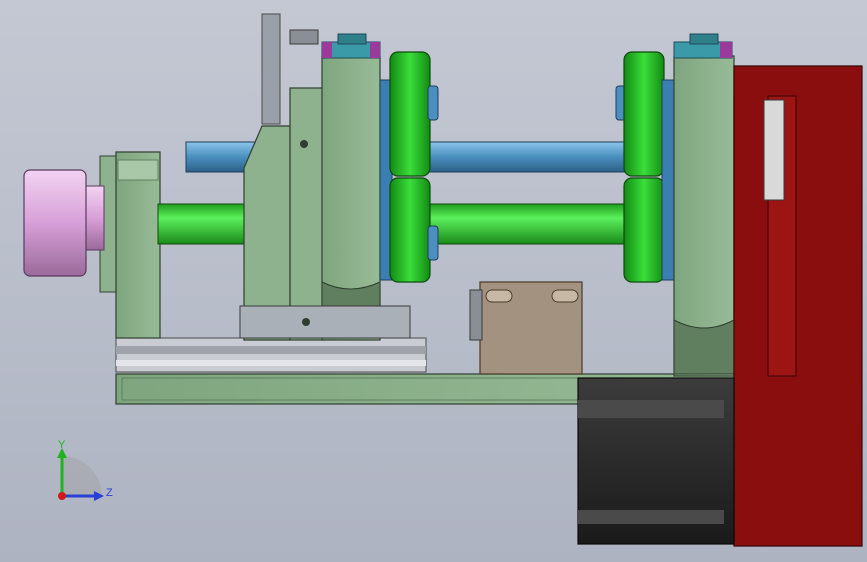 Image resolution: width=867 pixels, height=562 pixels. What do you see at coordinates (271, 355) in the screenshot?
I see `linear-rail` at bounding box center [271, 355].